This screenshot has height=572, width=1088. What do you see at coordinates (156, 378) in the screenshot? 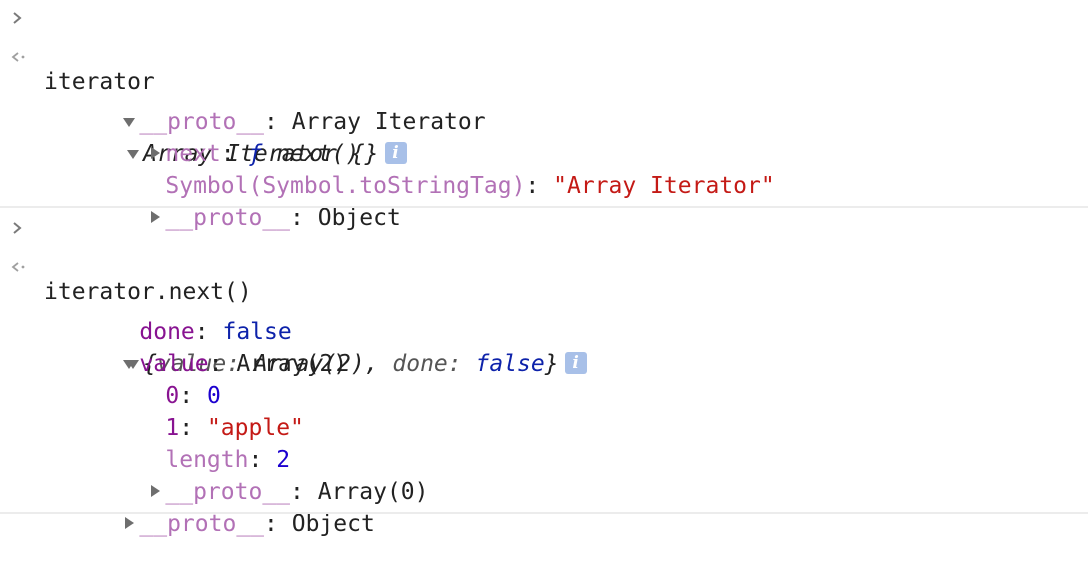
I see `tree-row-index-0: 0` at bounding box center [156, 378].